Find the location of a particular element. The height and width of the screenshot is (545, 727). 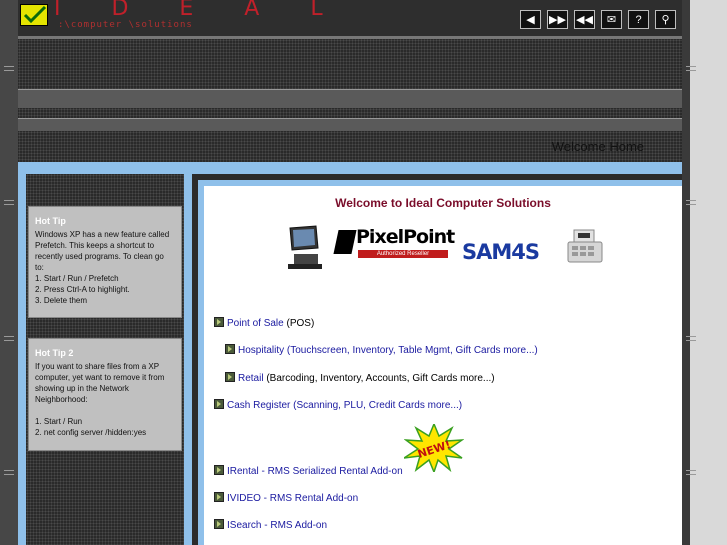

toolbar: ◀ ▶▶ ◀◀ ✉ ? ⚲ is located at coordinates (598, 19).